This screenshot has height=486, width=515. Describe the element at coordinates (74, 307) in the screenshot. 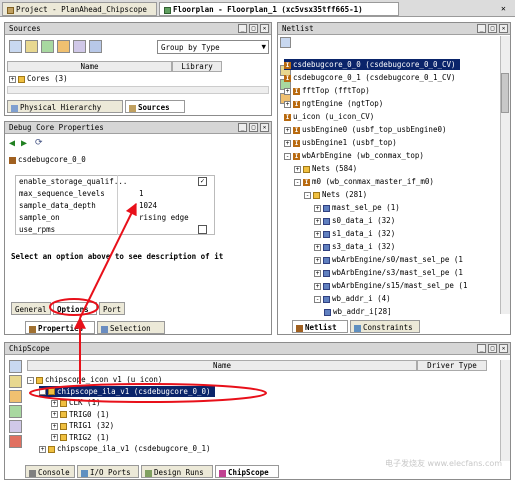

I see `options-tab-highlight` at that location.